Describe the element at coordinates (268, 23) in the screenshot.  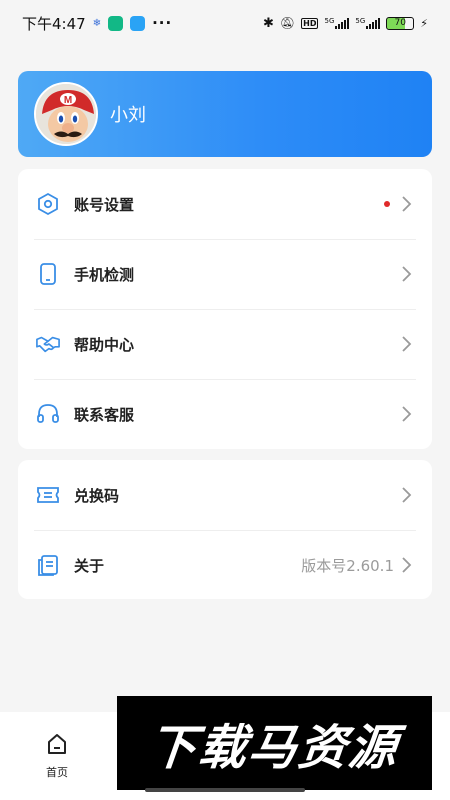
I see `bluetooth-icon: ✱` at that location.